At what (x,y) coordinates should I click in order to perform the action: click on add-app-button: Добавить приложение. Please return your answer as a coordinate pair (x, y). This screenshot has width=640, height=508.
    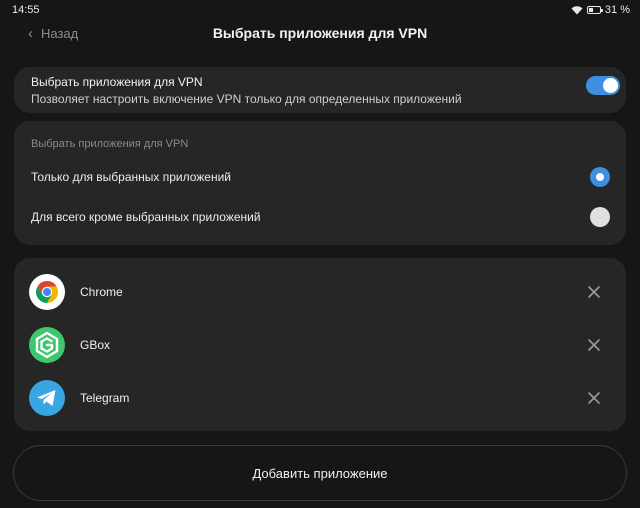
    Looking at the image, I should click on (320, 473).